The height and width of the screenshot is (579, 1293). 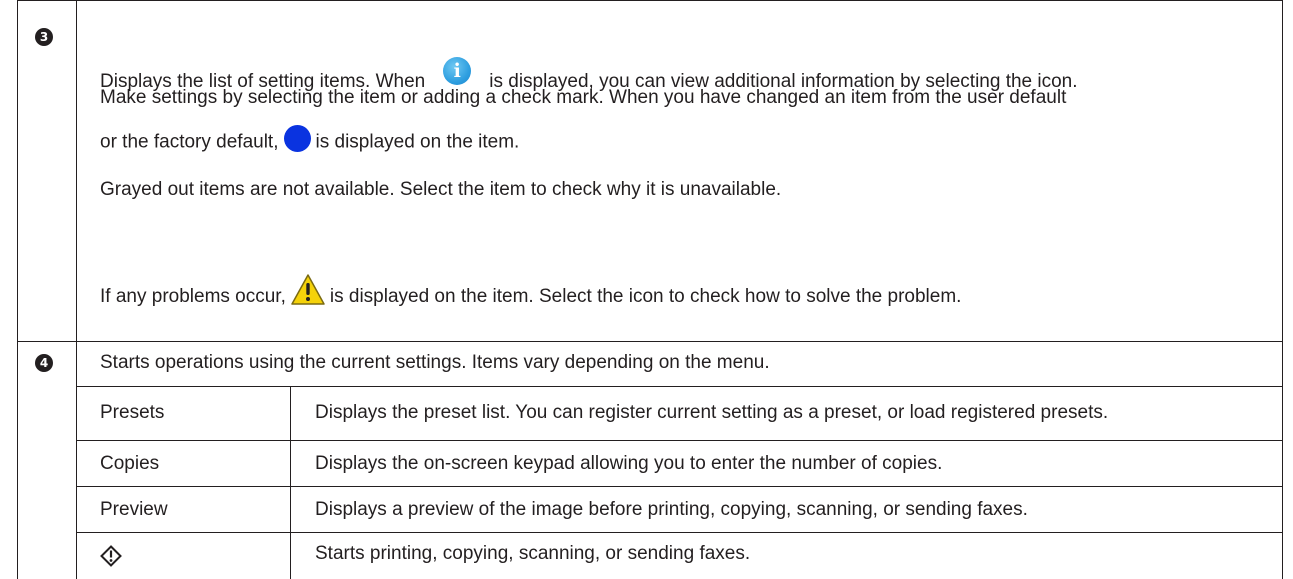 I want to click on row-number-4: 4, so click(x=44, y=363).